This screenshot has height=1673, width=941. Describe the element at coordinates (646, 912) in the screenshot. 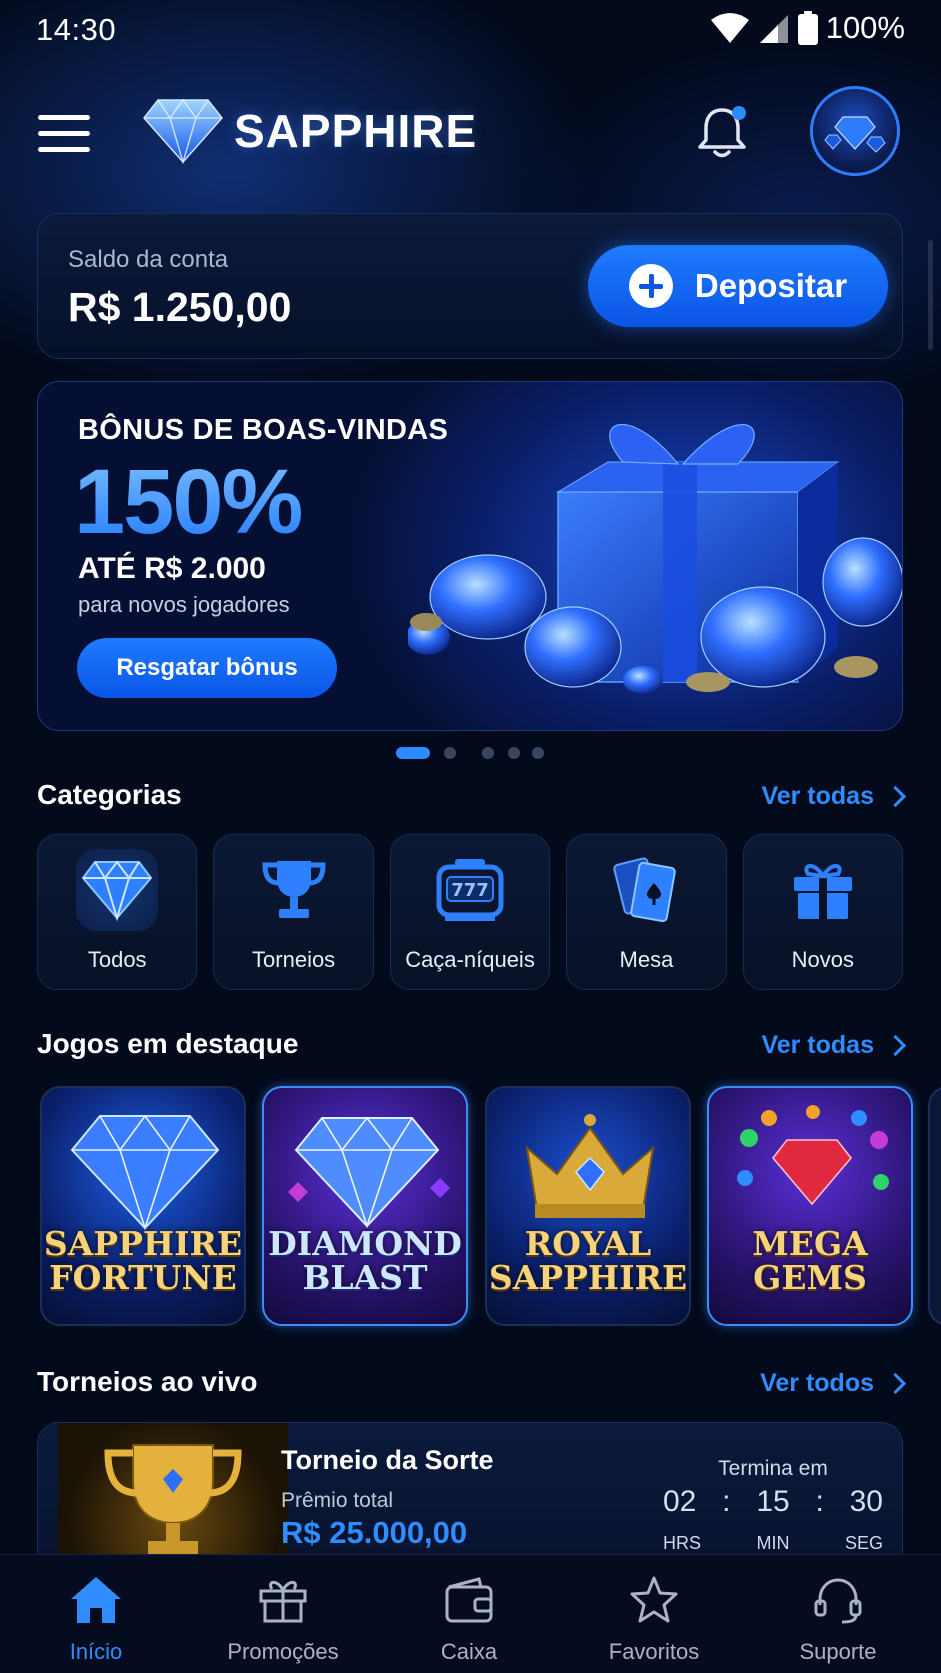

I see `category-mesa: Mesa` at that location.